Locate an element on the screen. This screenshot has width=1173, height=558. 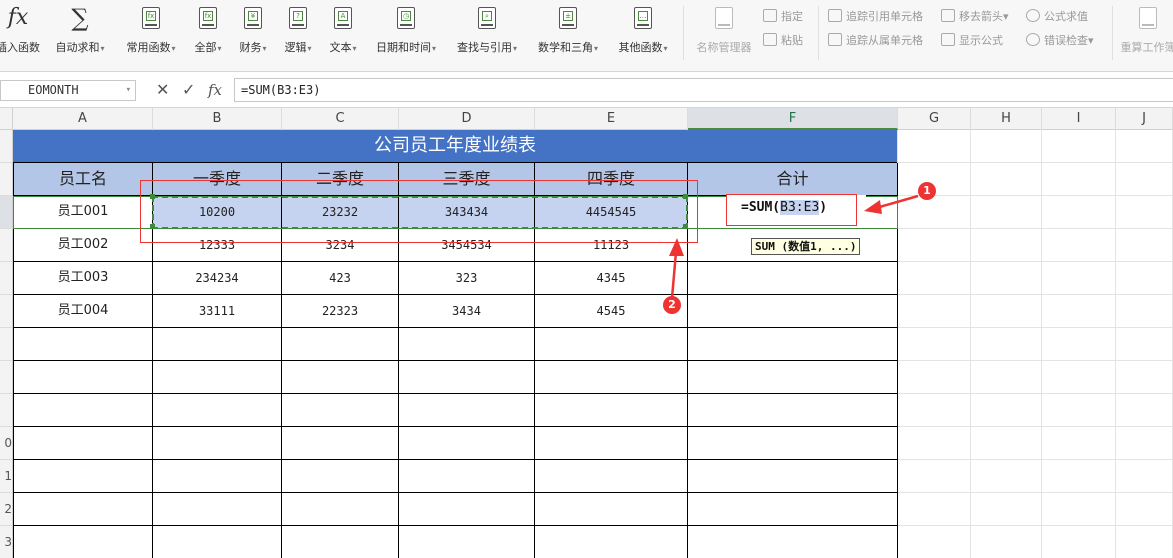
value-cell: 3434 is located at coordinates (467, 311).